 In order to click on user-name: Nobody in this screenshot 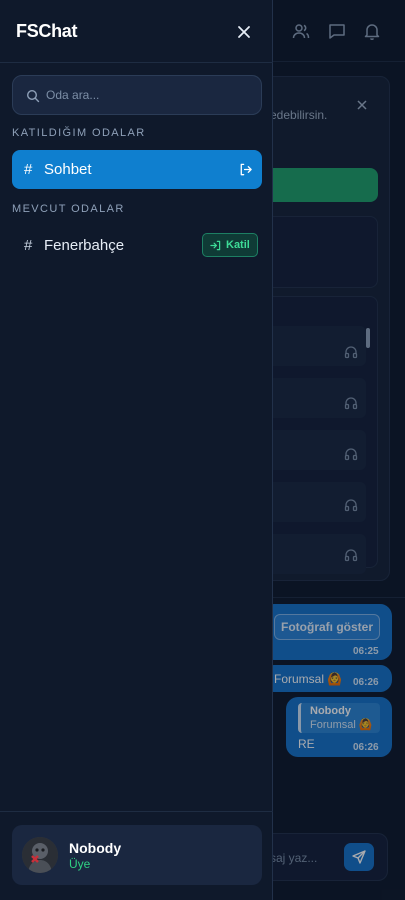, I will do `click(95, 848)`.